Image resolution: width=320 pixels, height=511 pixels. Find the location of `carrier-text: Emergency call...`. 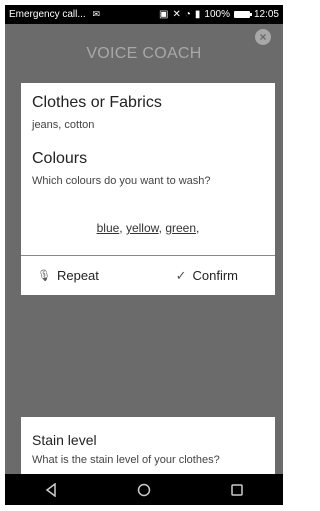

carrier-text: Emergency call... is located at coordinates (47, 14).